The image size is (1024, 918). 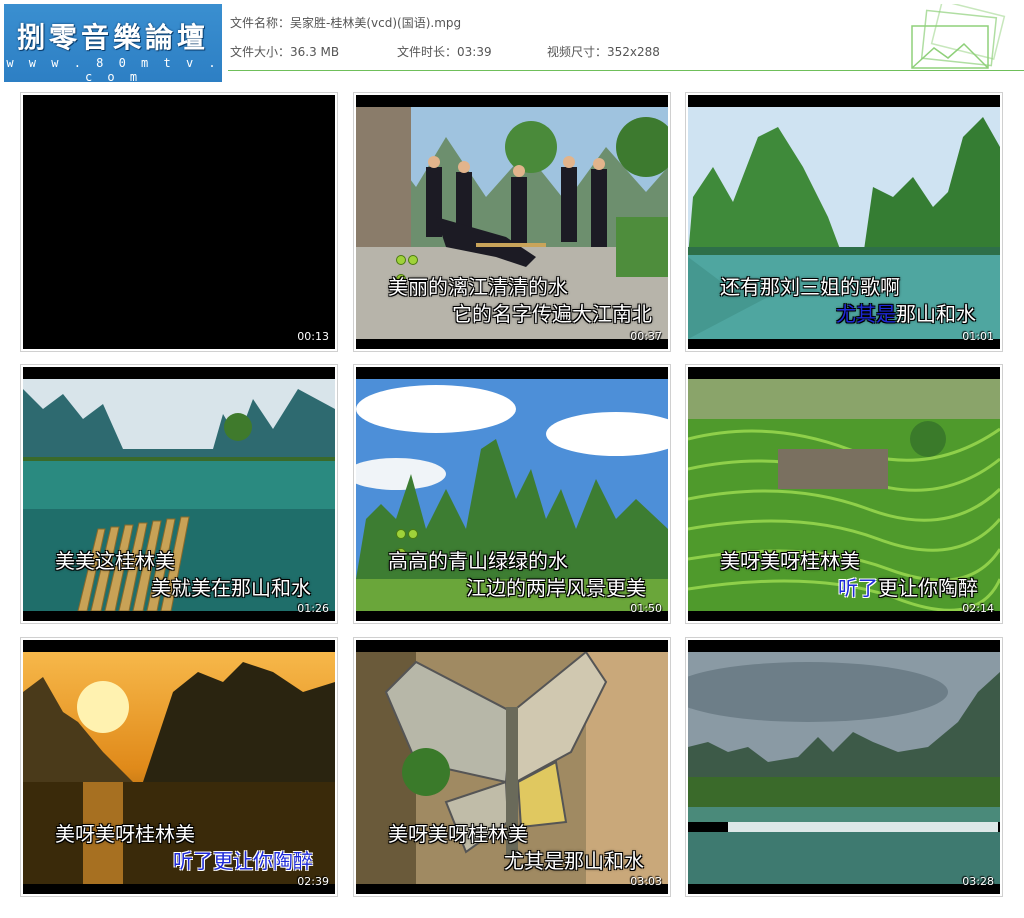 What do you see at coordinates (646, 608) in the screenshot?
I see `timestamp: 01:50` at bounding box center [646, 608].